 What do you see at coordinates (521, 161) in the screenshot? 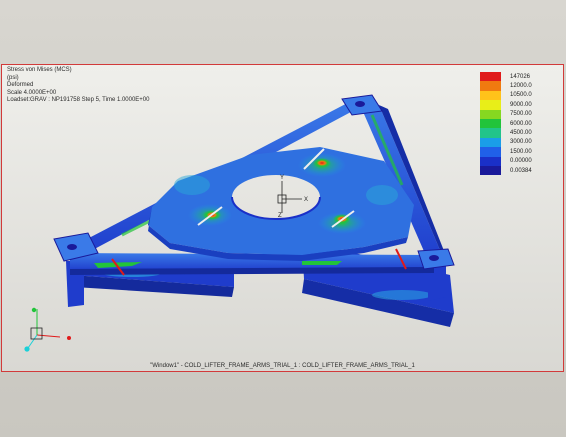
I see `legend-label: 0.00000` at bounding box center [521, 161].